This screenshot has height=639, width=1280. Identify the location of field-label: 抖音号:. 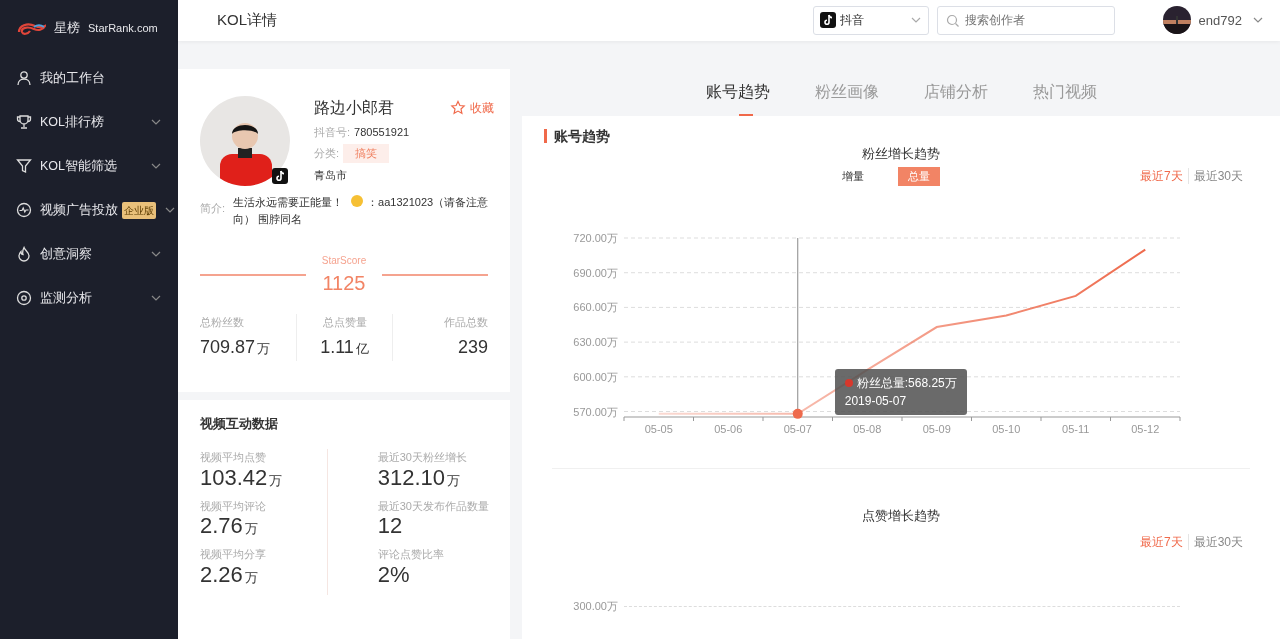
(332, 132).